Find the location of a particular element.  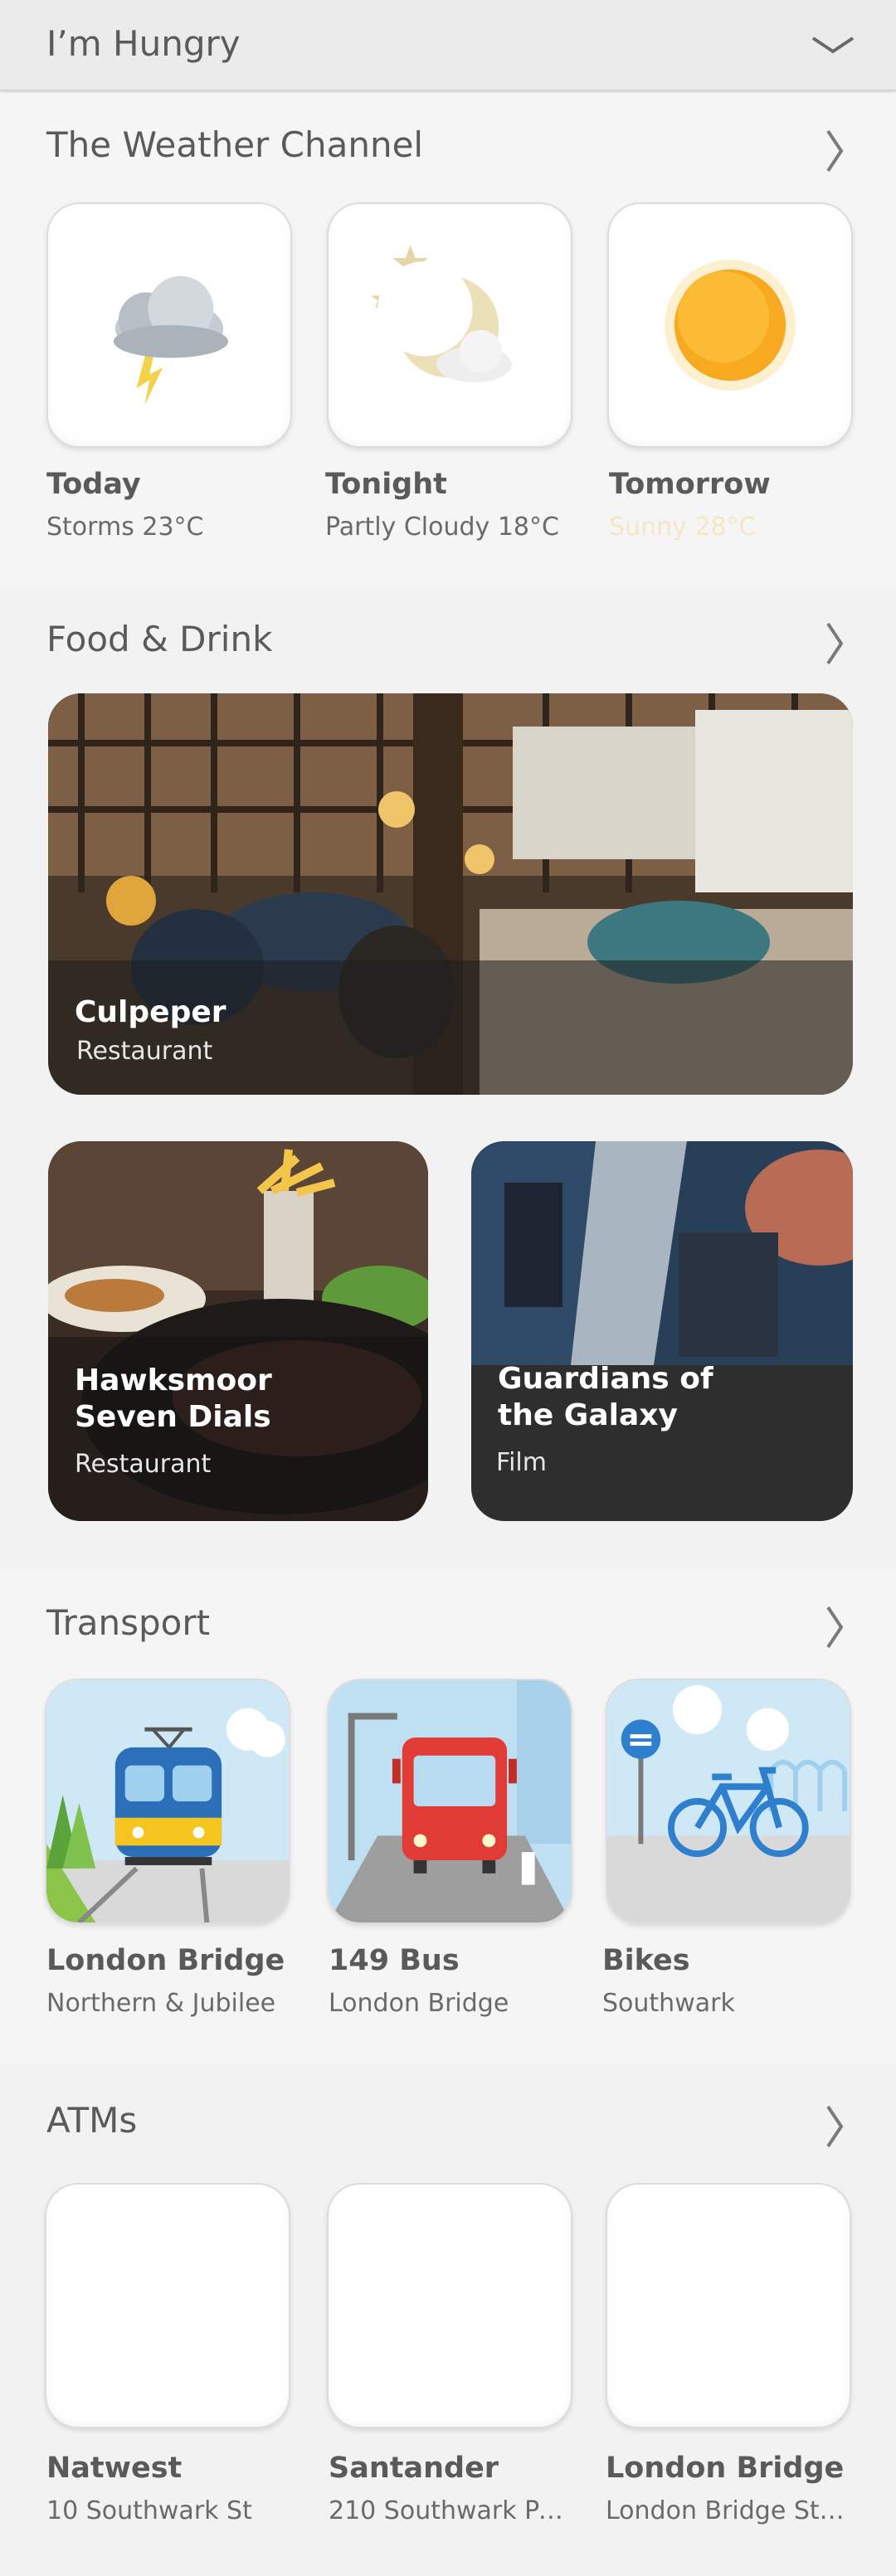

atm-subtitle-natwest: 10 Southwark St is located at coordinates (149, 2510).